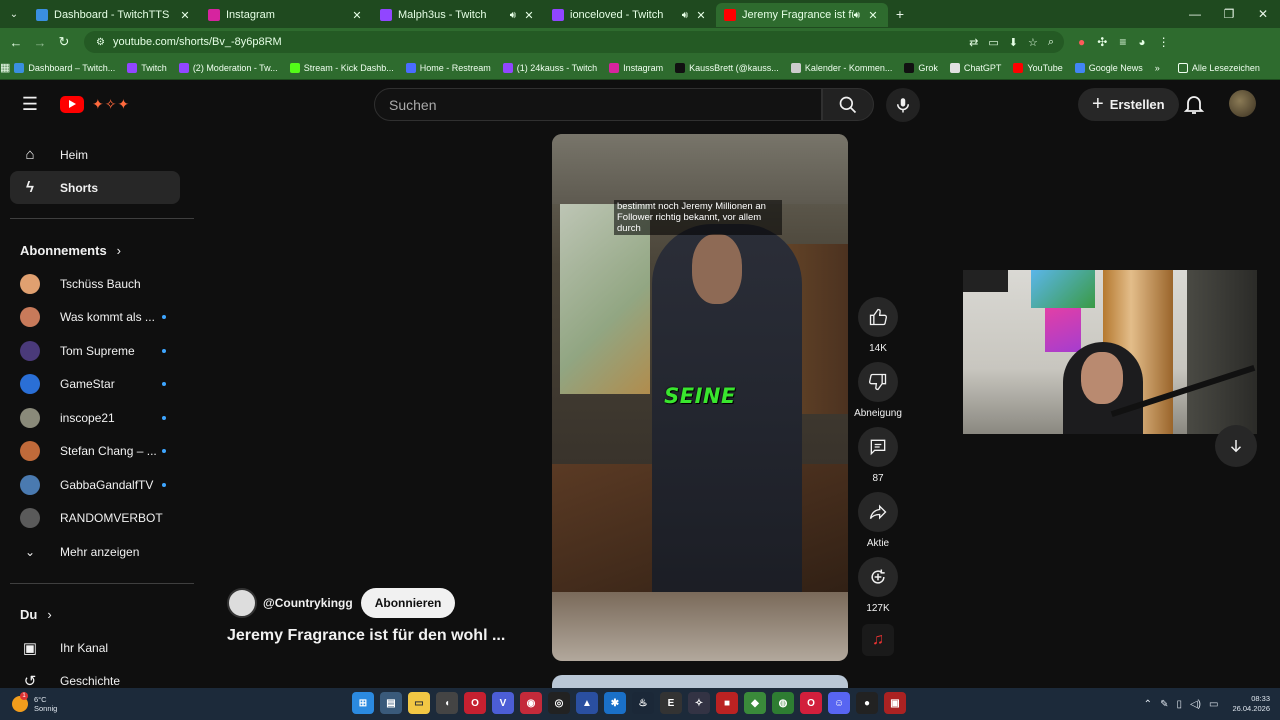  I want to click on file-explorer-icon: ▭, so click(419, 703).